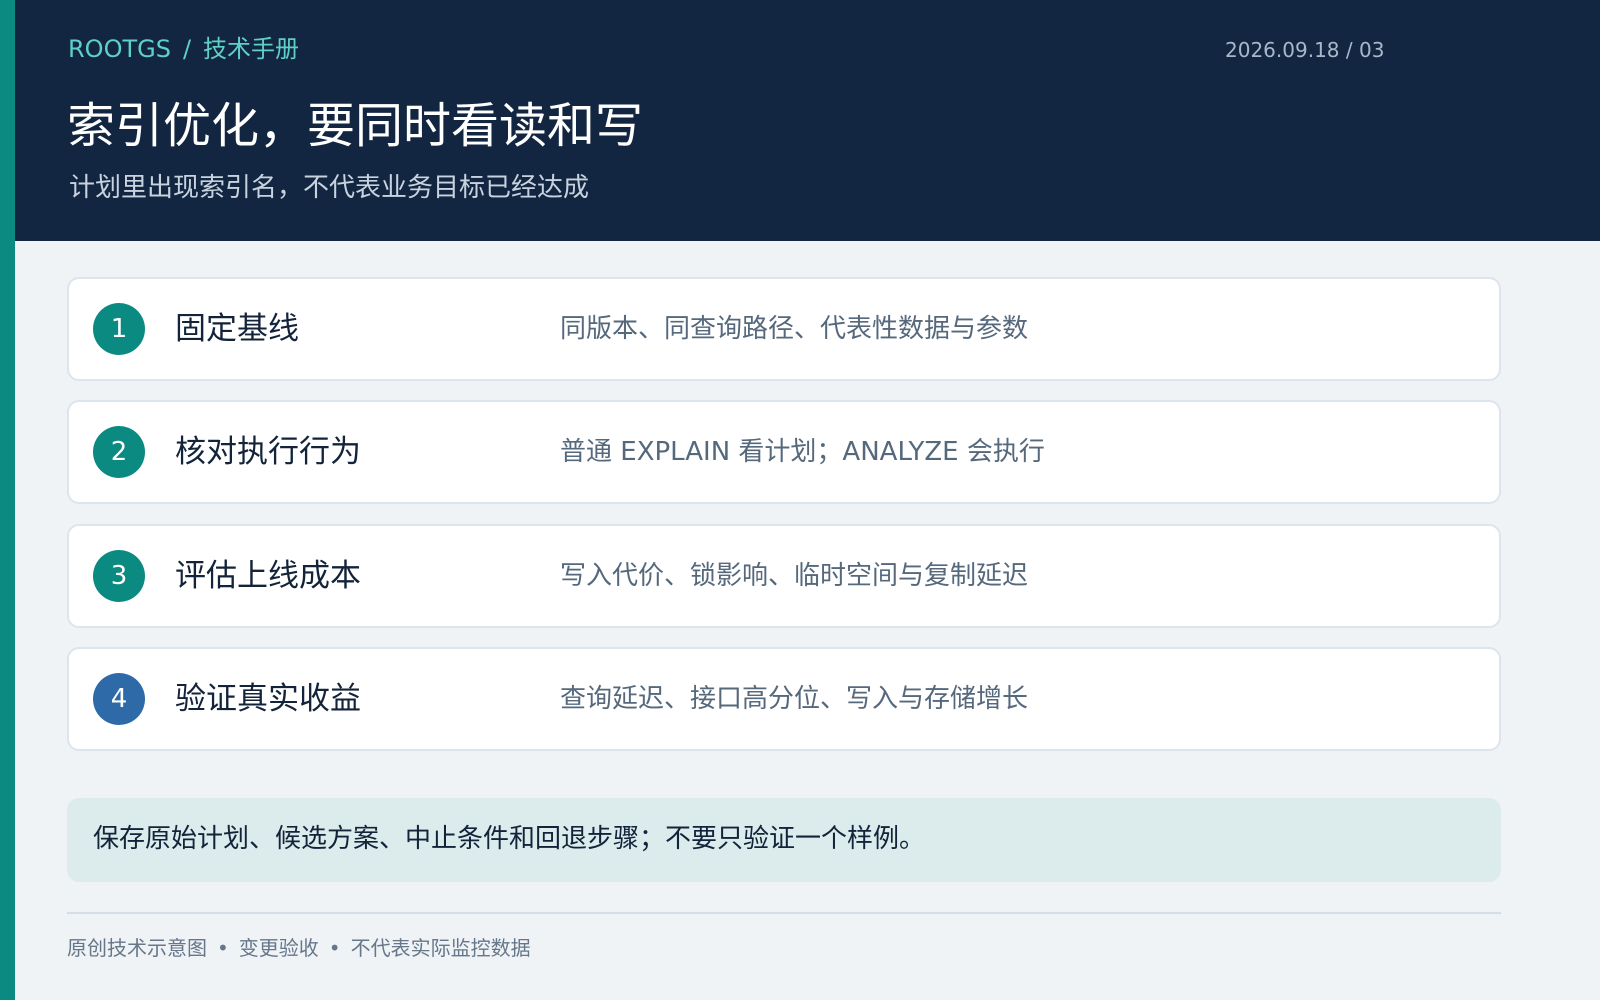 This screenshot has width=1600, height=1000. I want to click on footer: 原创技术示意图 • 变更验收 • 不代表实际监控数据, so click(299, 948).